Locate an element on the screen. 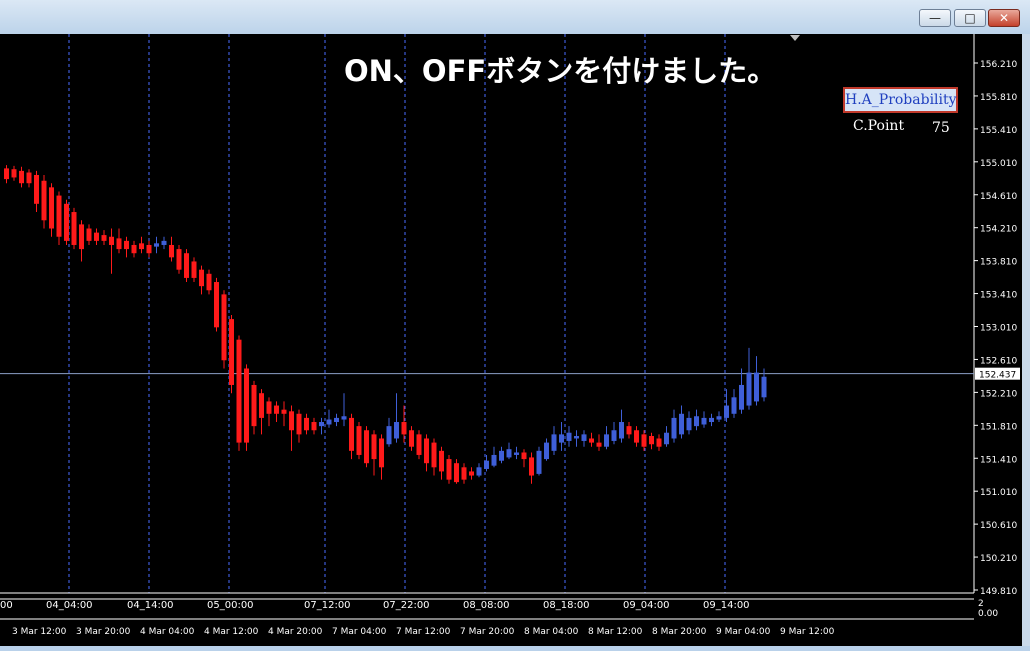 The height and width of the screenshot is (651, 1030). price-tick-label: 149.810 is located at coordinates (998, 592).